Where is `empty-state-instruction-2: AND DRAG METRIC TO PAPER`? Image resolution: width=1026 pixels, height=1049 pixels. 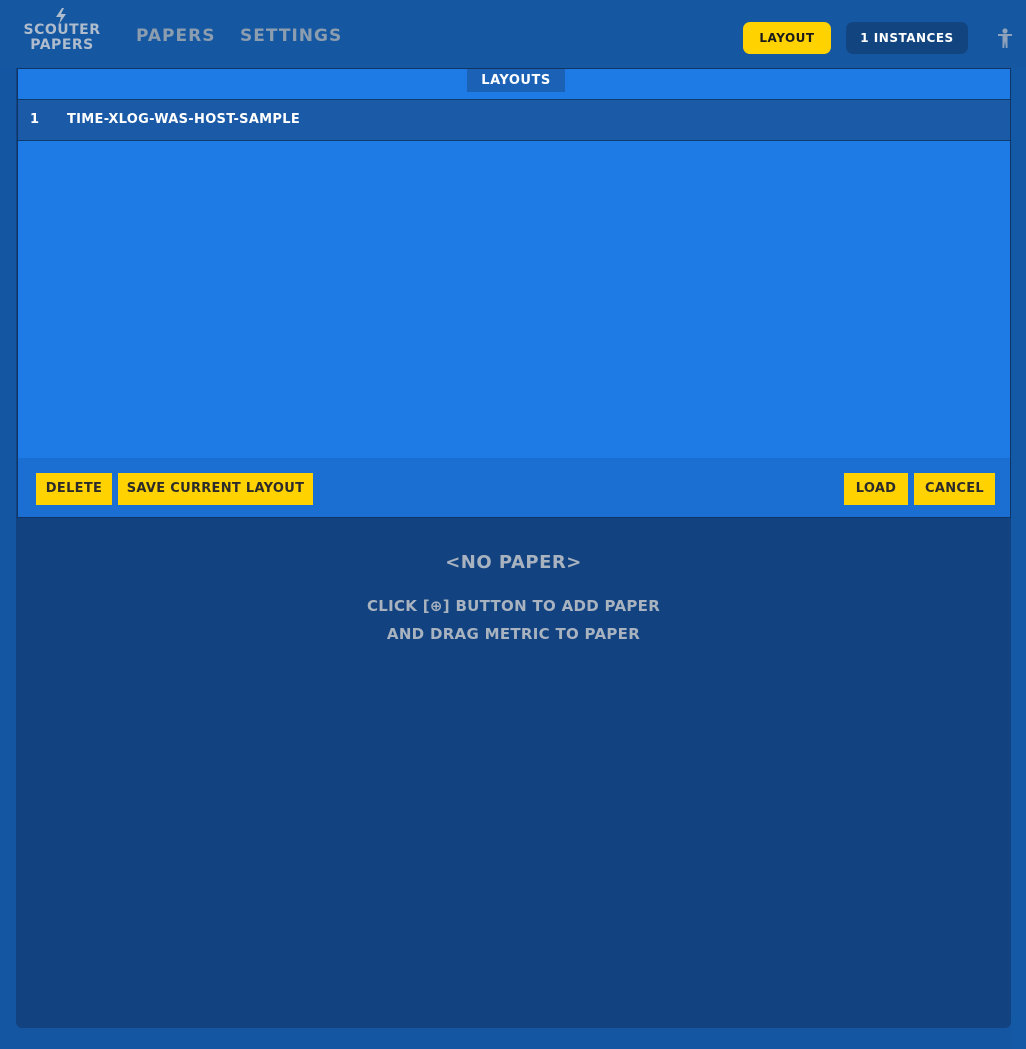
empty-state-instruction-2: AND DRAG METRIC TO PAPER is located at coordinates (513, 634).